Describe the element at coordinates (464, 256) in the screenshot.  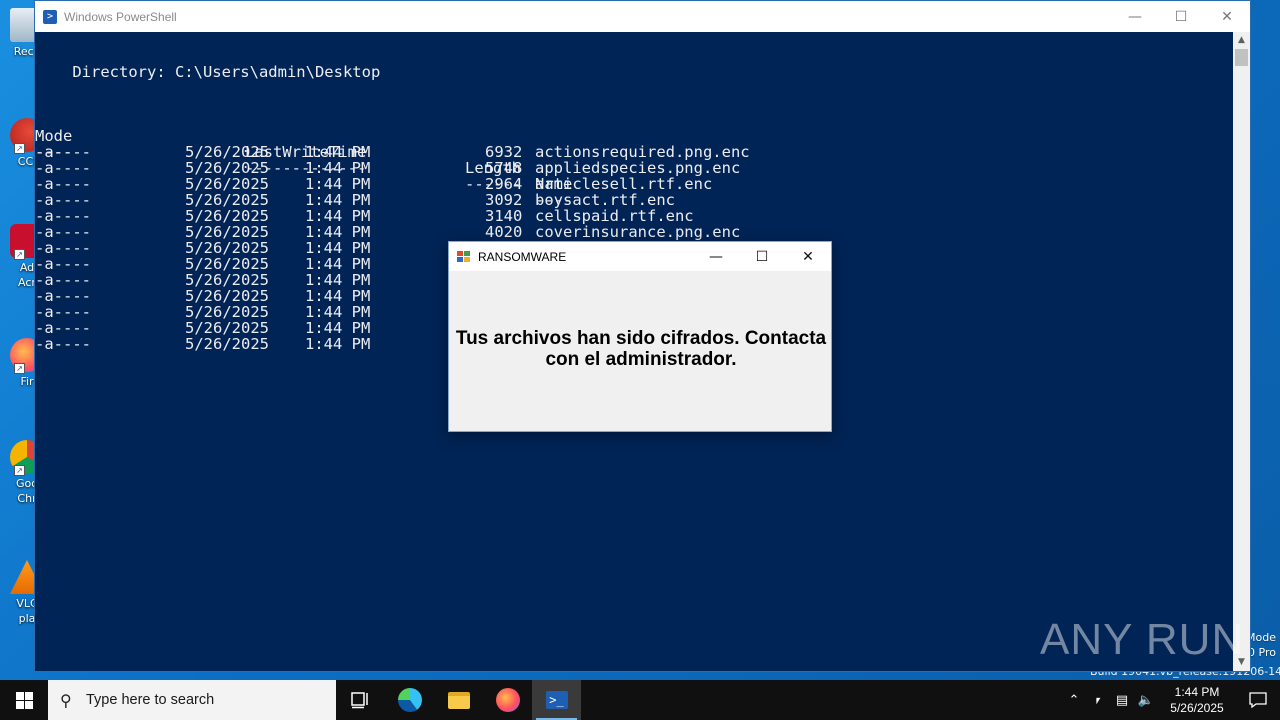
I see `windows-form-icon` at that location.